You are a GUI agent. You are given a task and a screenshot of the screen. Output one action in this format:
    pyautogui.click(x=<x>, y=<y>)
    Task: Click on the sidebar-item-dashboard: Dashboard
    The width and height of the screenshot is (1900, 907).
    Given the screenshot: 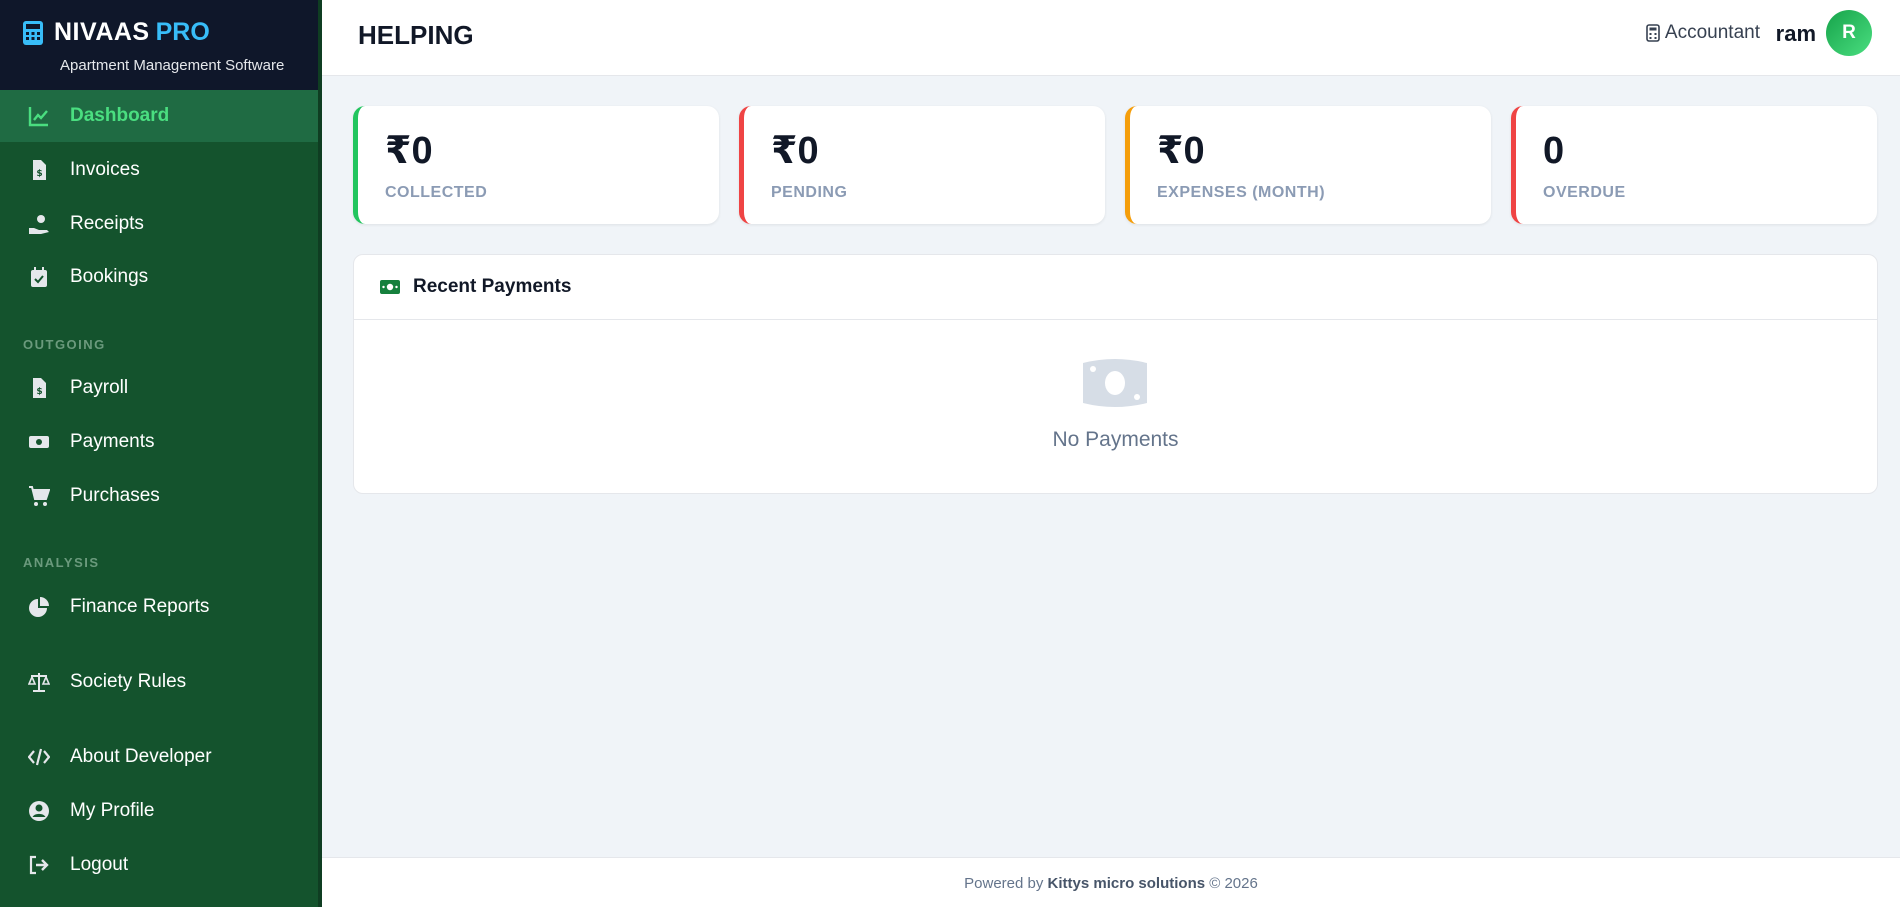 What is the action you would take?
    pyautogui.click(x=159, y=116)
    